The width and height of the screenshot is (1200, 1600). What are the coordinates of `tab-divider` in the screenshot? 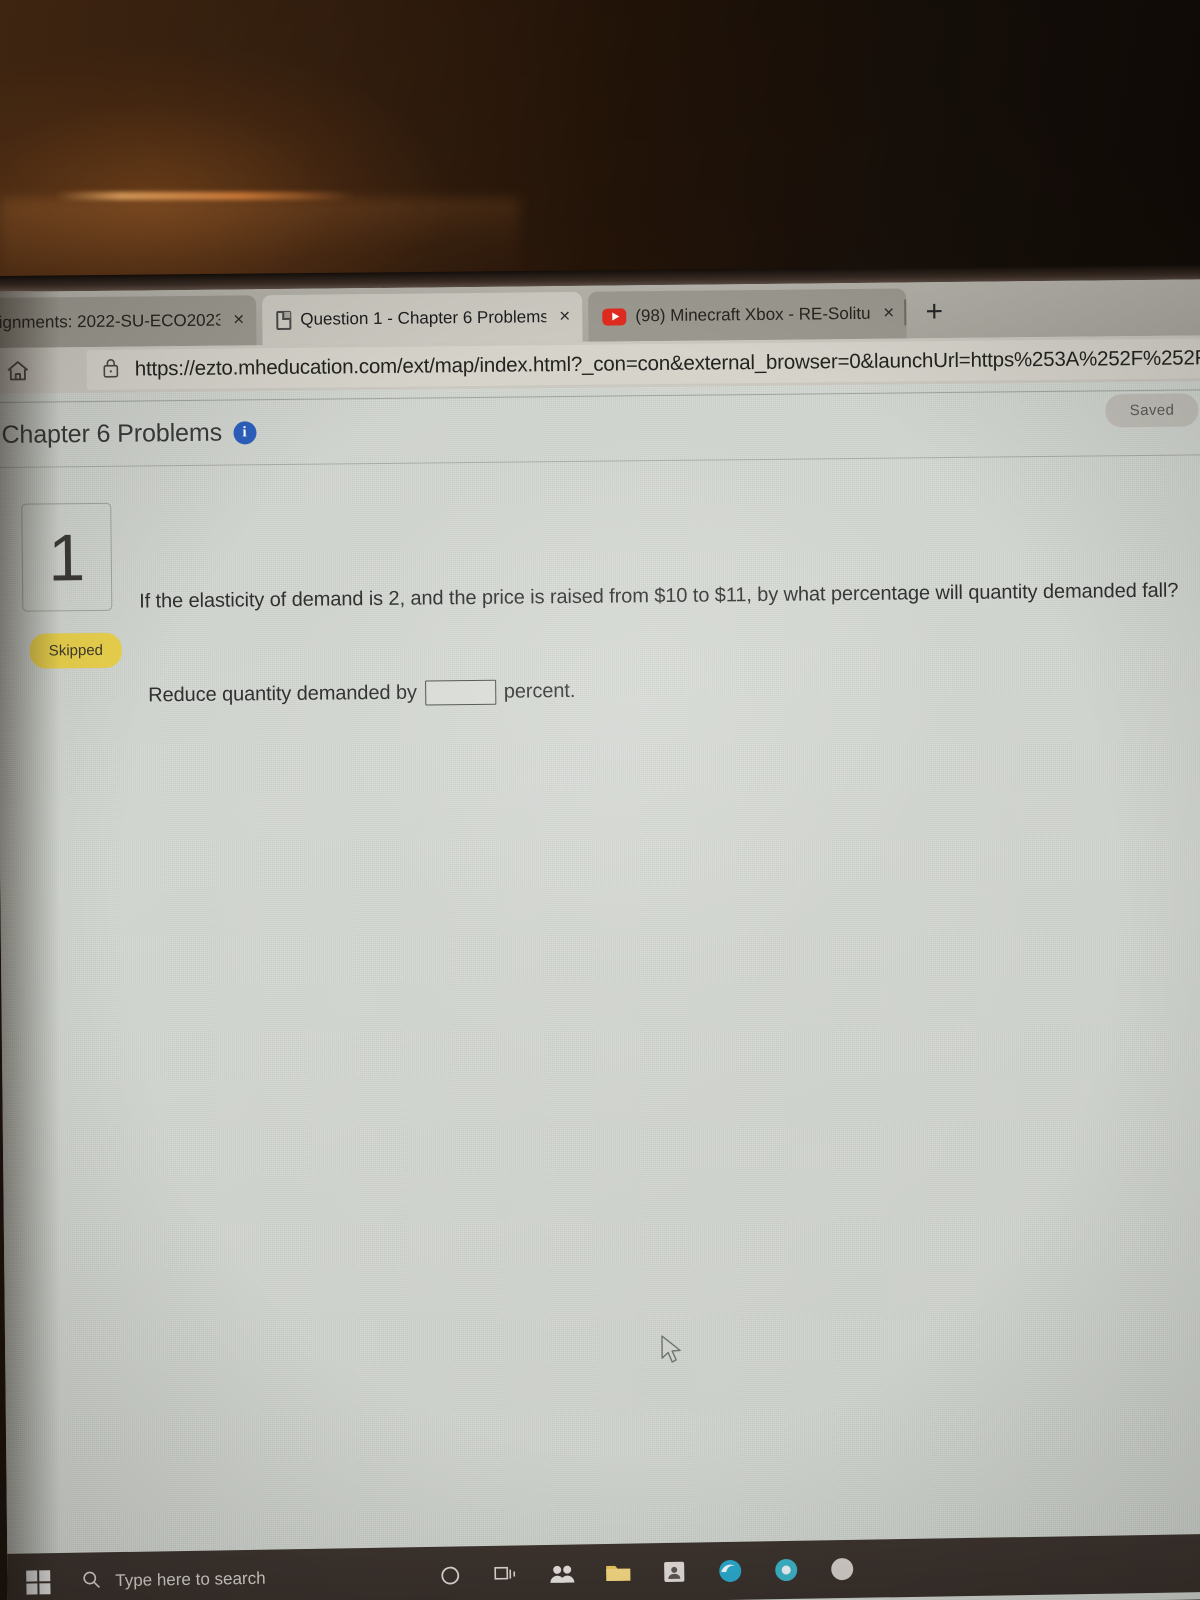 It's located at (905, 312).